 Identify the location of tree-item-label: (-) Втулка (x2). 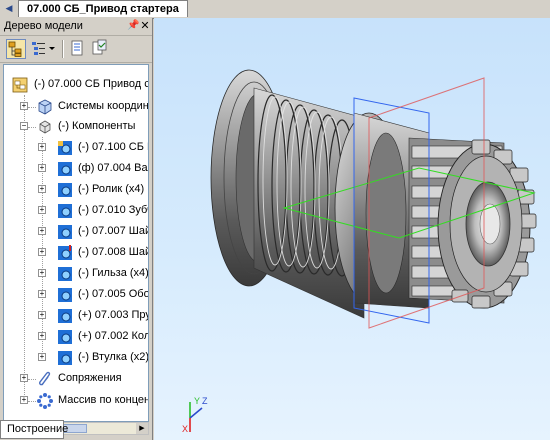
(113, 357).